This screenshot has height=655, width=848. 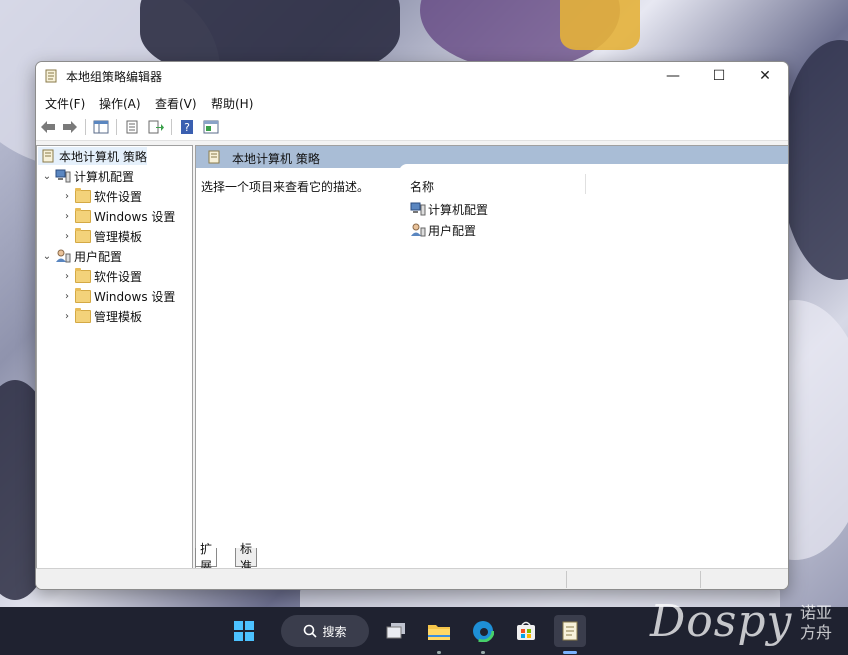 What do you see at coordinates (422, 186) in the screenshot?
I see `column-header-name: 名称` at bounding box center [422, 186].